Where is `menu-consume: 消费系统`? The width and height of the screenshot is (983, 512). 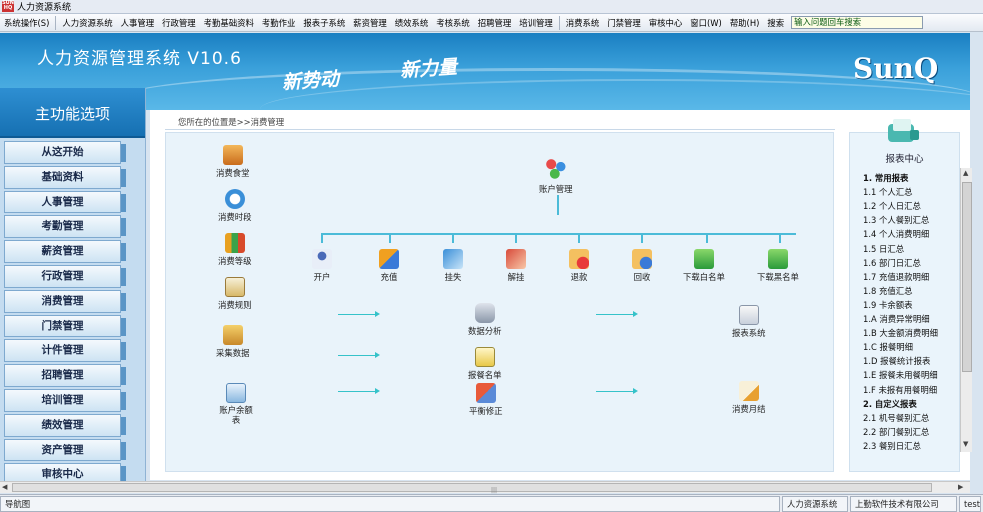 menu-consume: 消费系统 is located at coordinates (583, 22).